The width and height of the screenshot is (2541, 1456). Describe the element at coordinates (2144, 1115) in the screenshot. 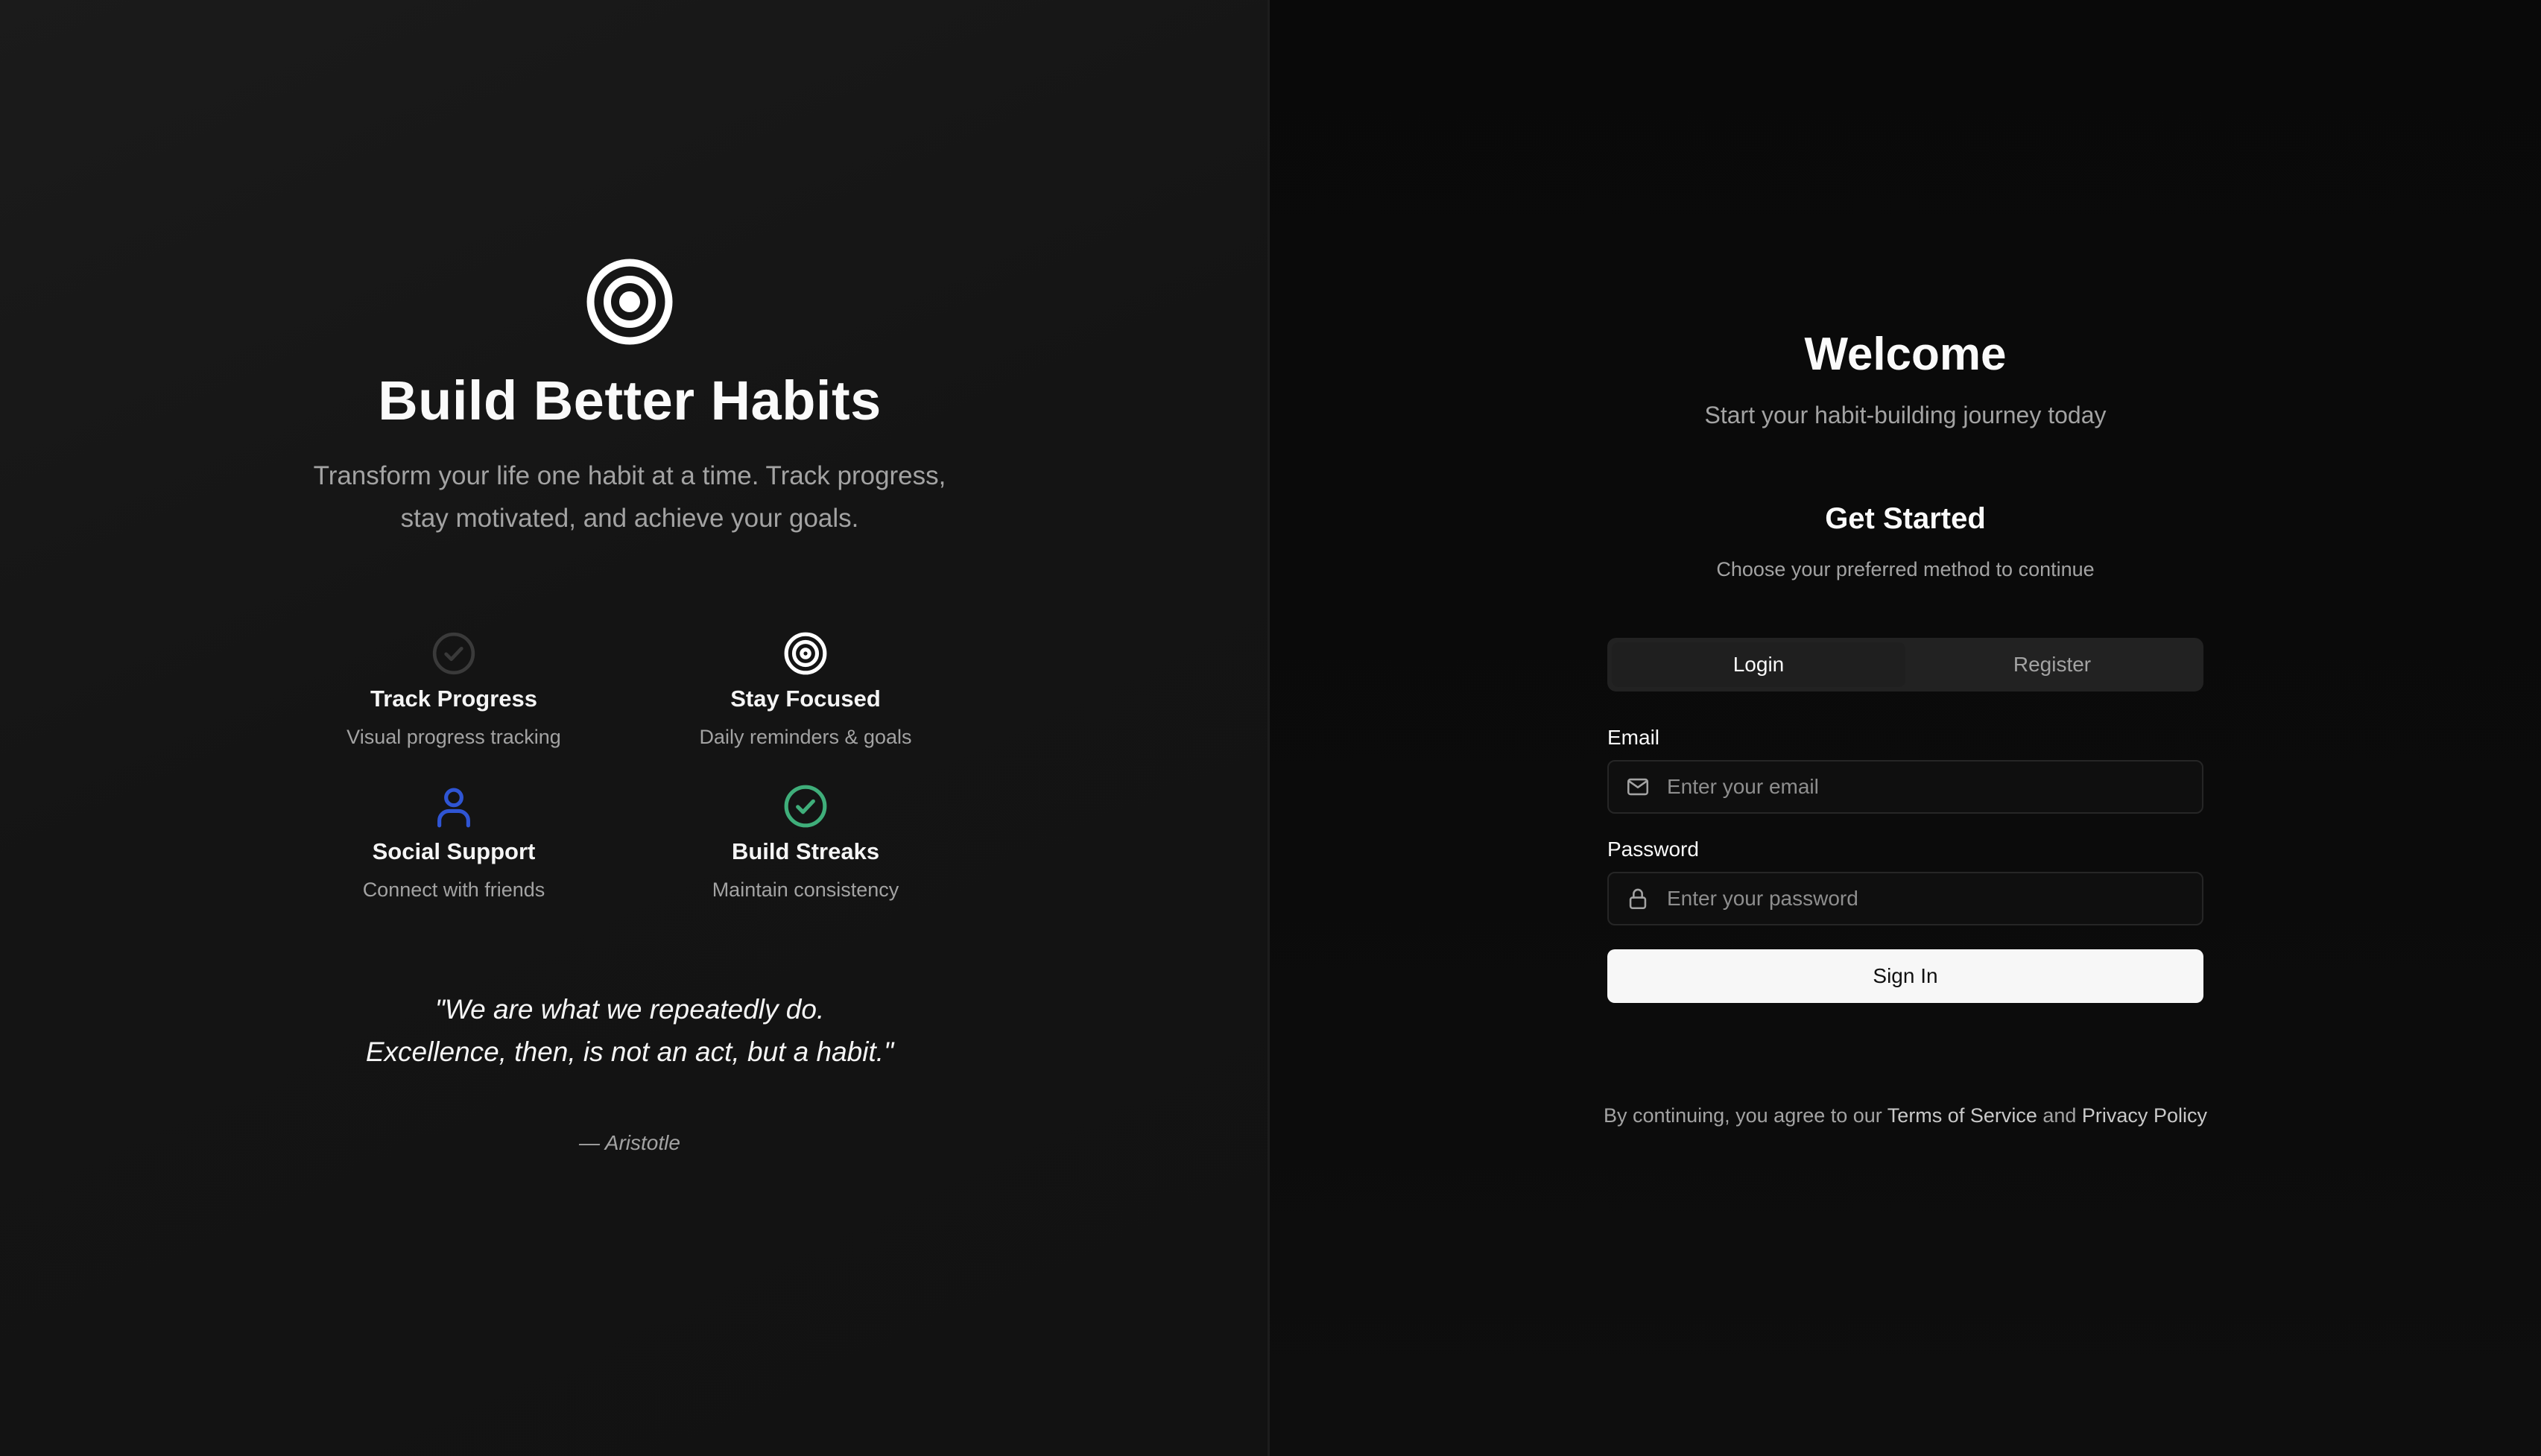

I see `privacy-policy-link: Privacy Policy` at that location.